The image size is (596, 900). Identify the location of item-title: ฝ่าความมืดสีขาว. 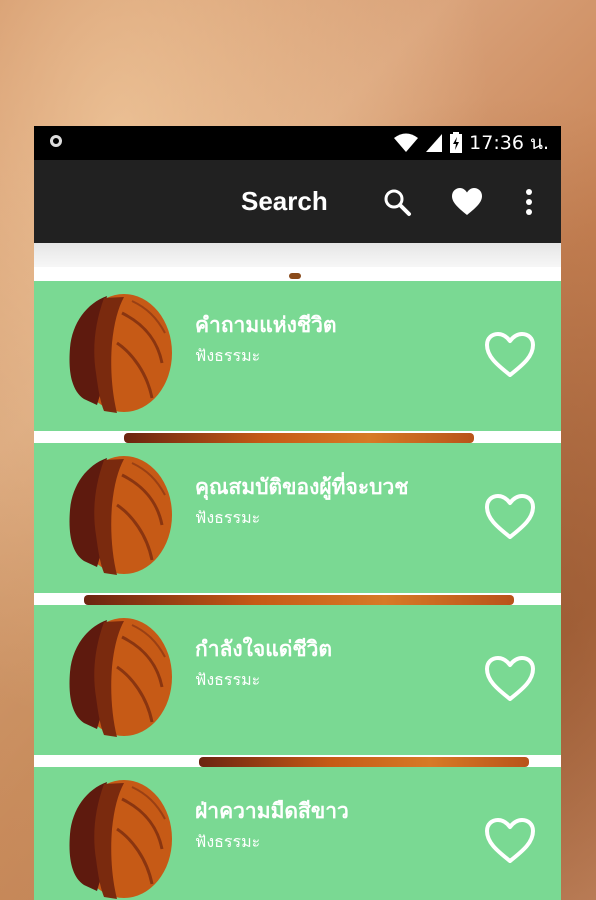
(272, 811).